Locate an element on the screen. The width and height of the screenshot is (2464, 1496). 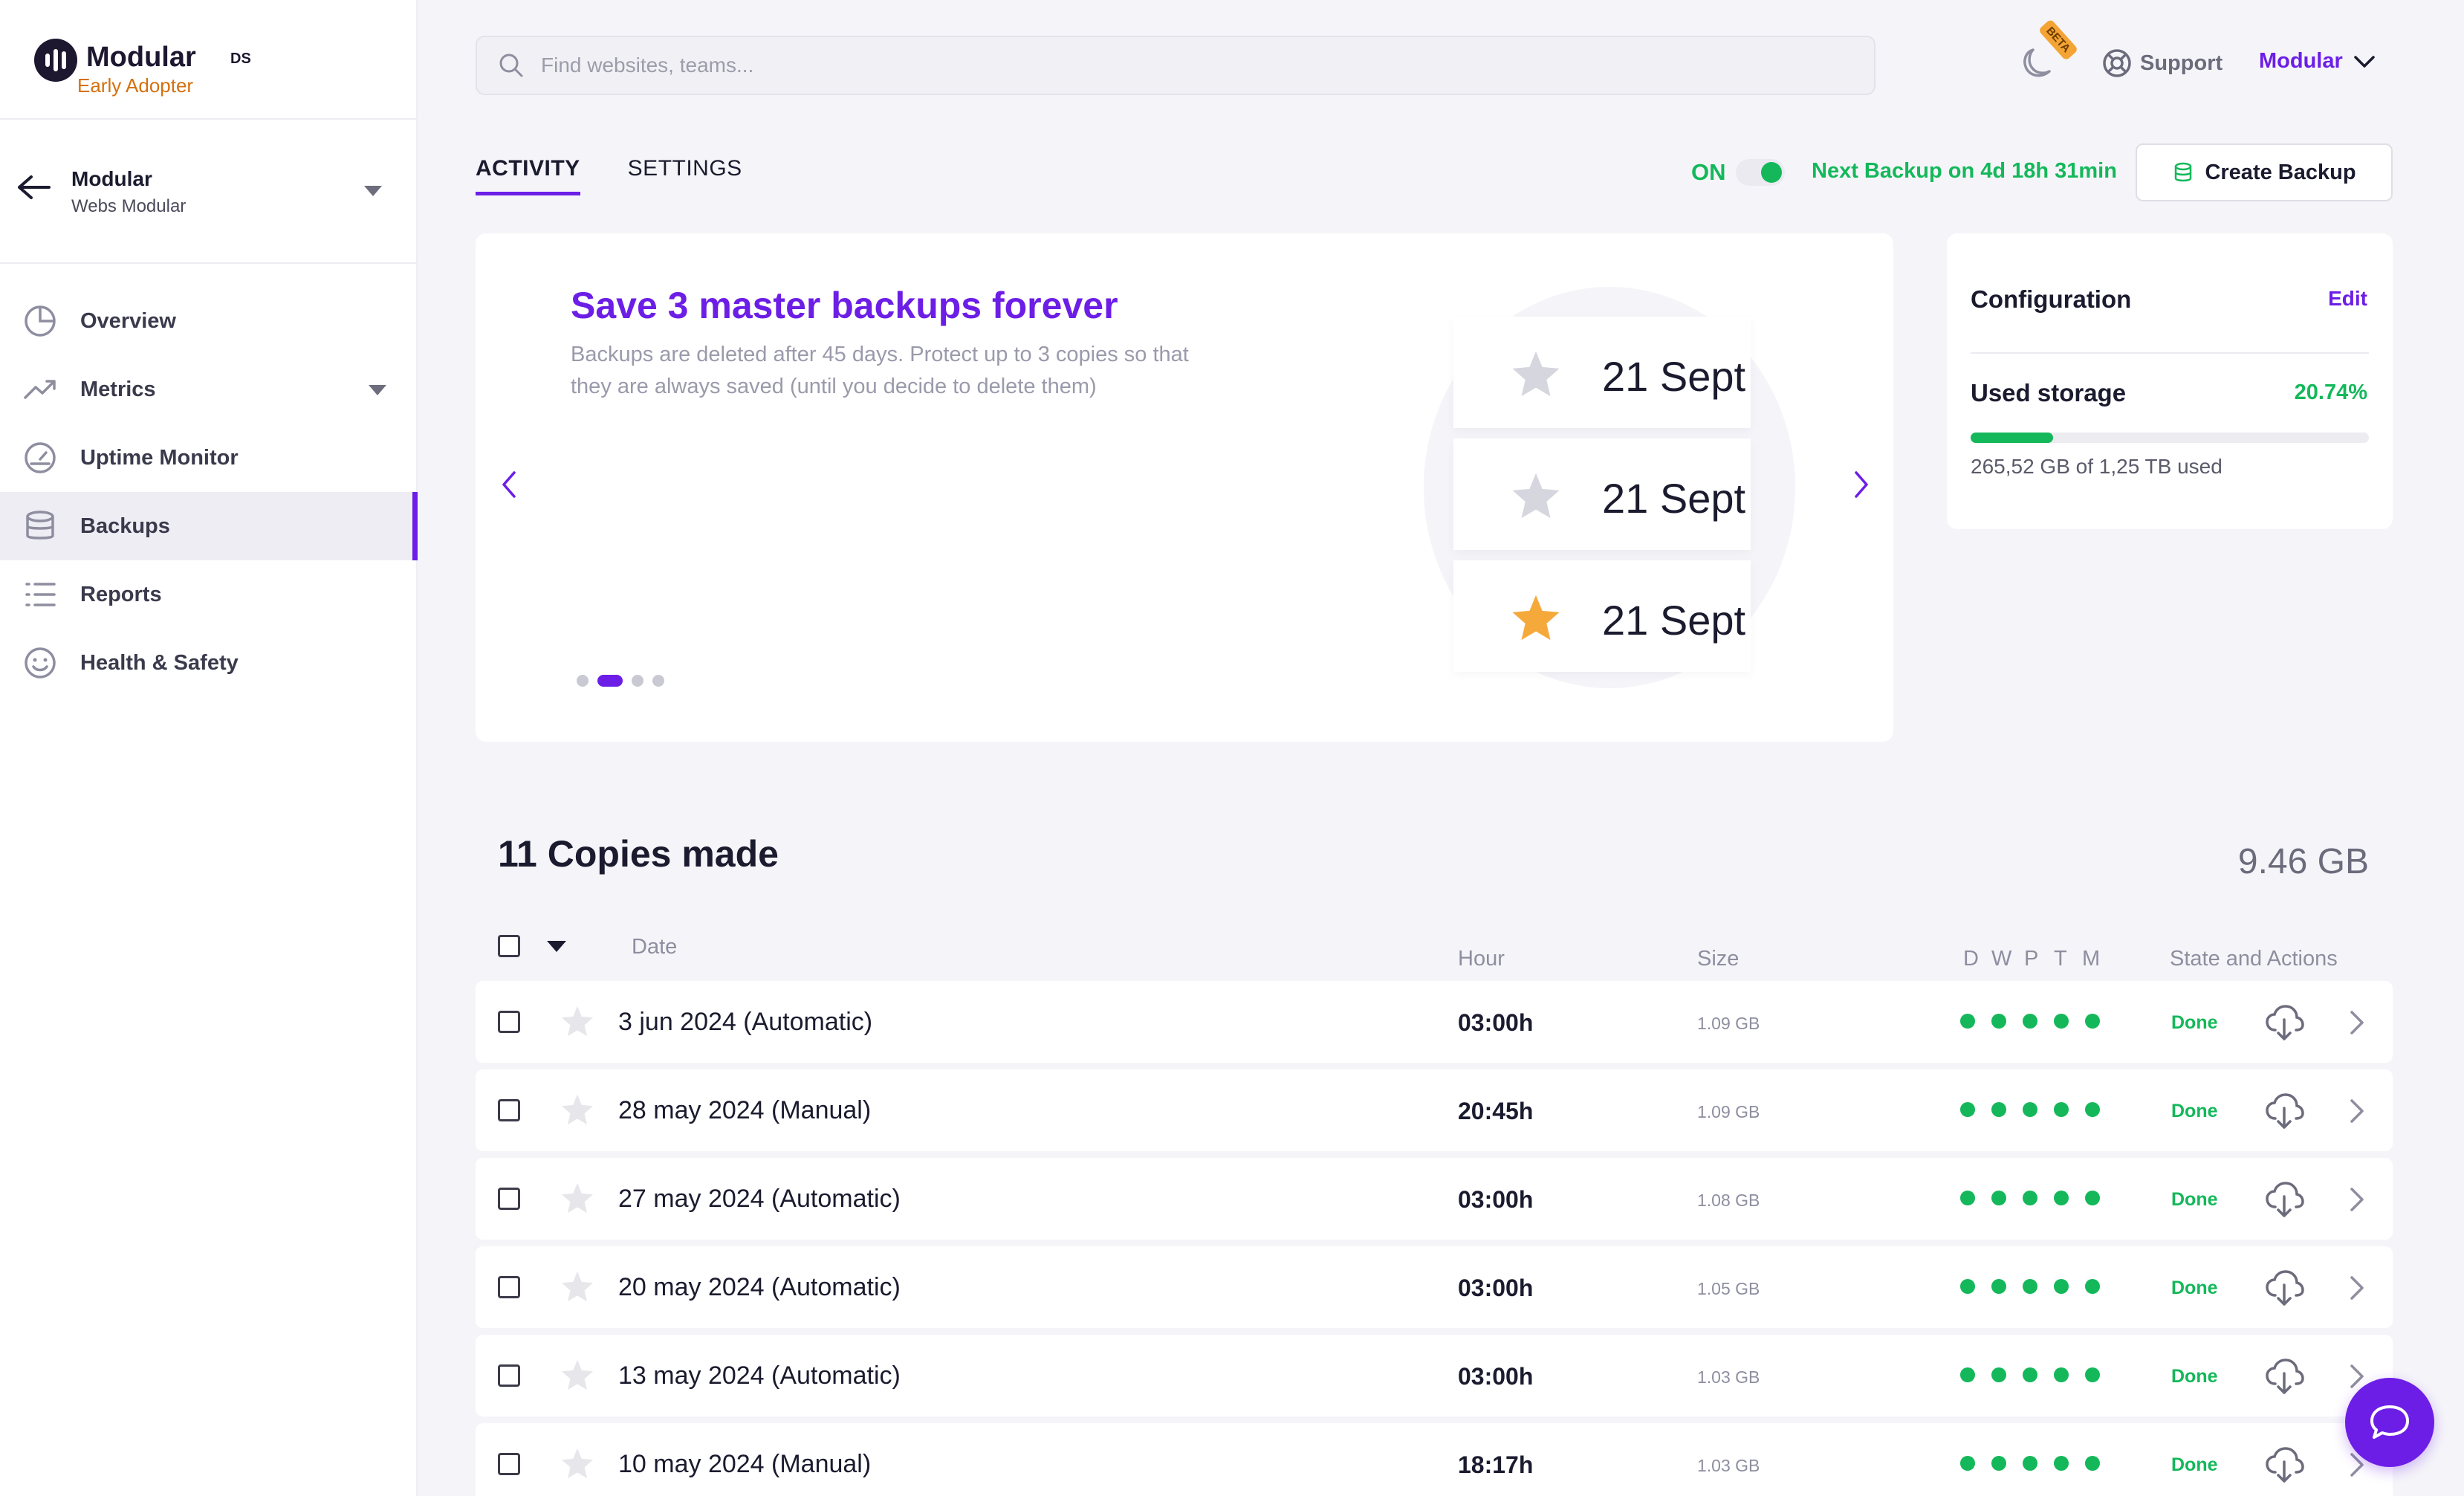
table-row: 28 may 2024 (Manual) 20:45h 1.09 GB Done is located at coordinates (1434, 1110).